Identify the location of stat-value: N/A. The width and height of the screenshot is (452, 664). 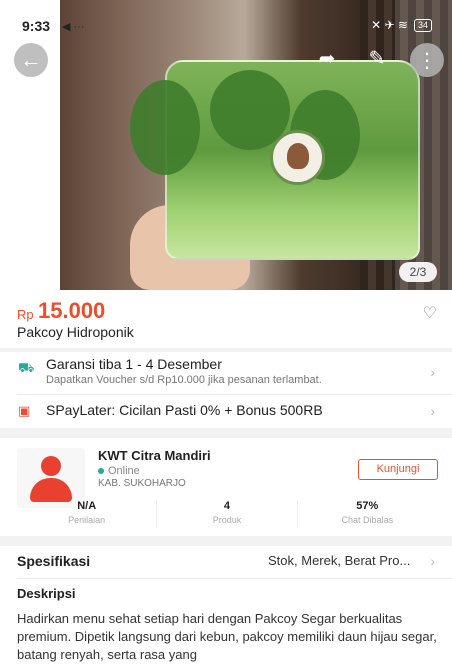
(87, 506).